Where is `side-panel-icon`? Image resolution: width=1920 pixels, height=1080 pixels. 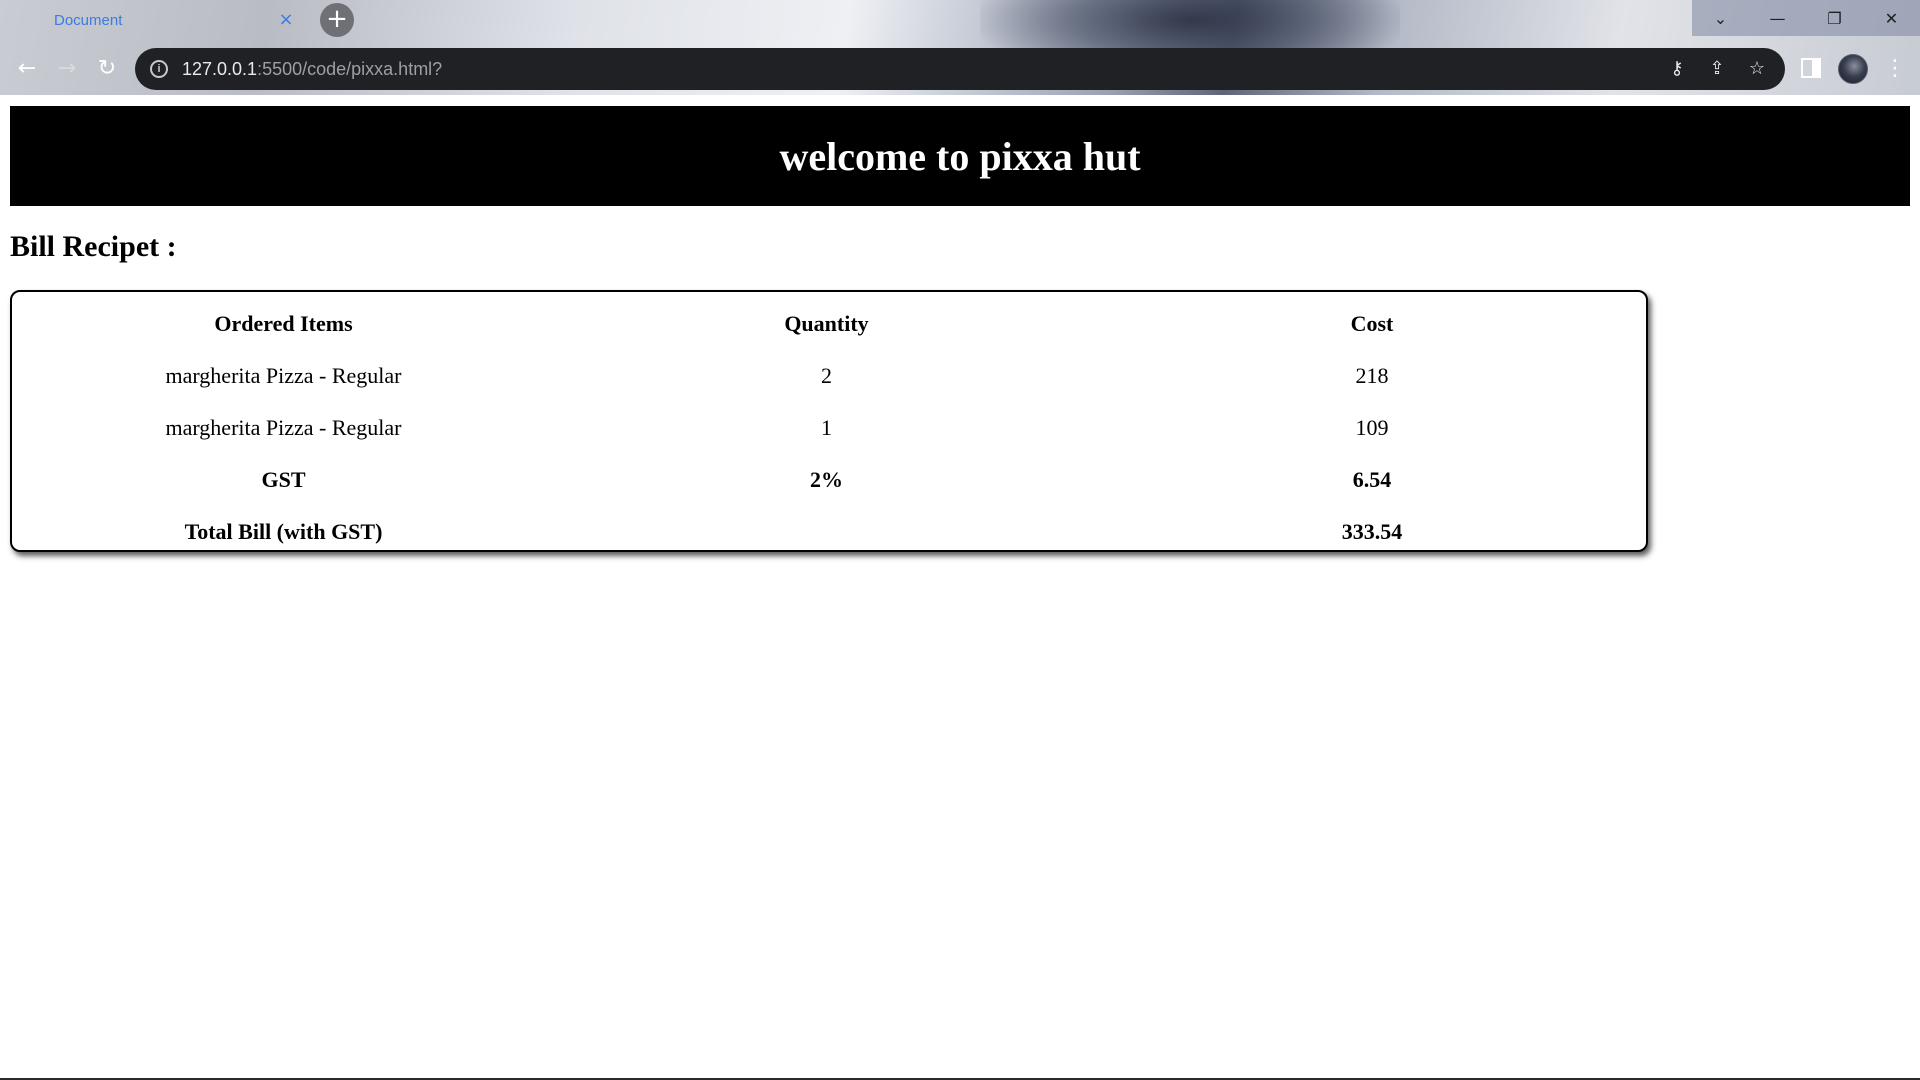
side-panel-icon is located at coordinates (1811, 68).